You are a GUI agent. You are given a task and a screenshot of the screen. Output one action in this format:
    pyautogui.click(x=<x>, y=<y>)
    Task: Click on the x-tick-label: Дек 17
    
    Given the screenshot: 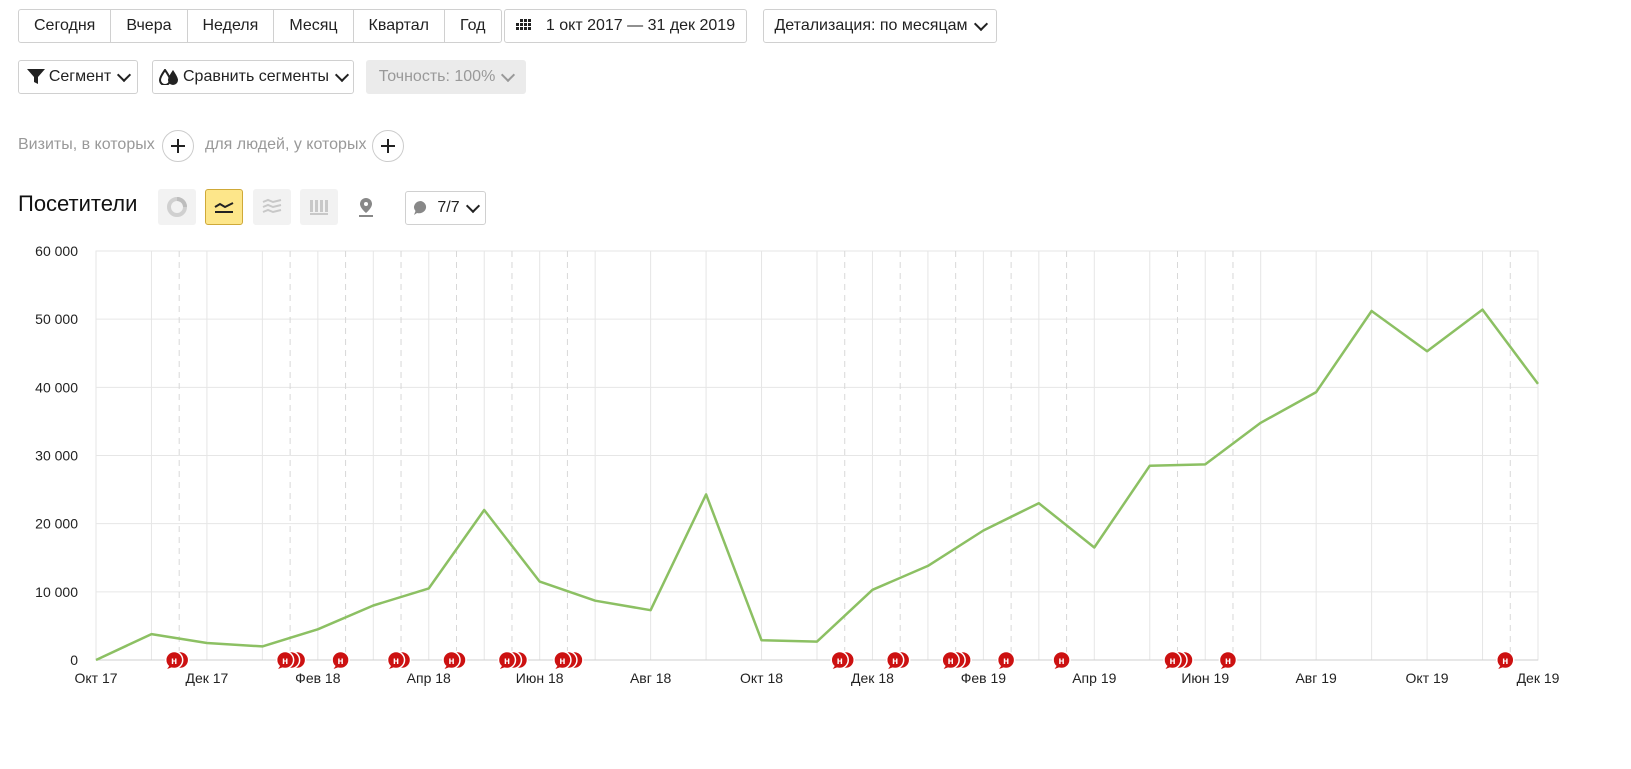 What is the action you would take?
    pyautogui.click(x=206, y=678)
    